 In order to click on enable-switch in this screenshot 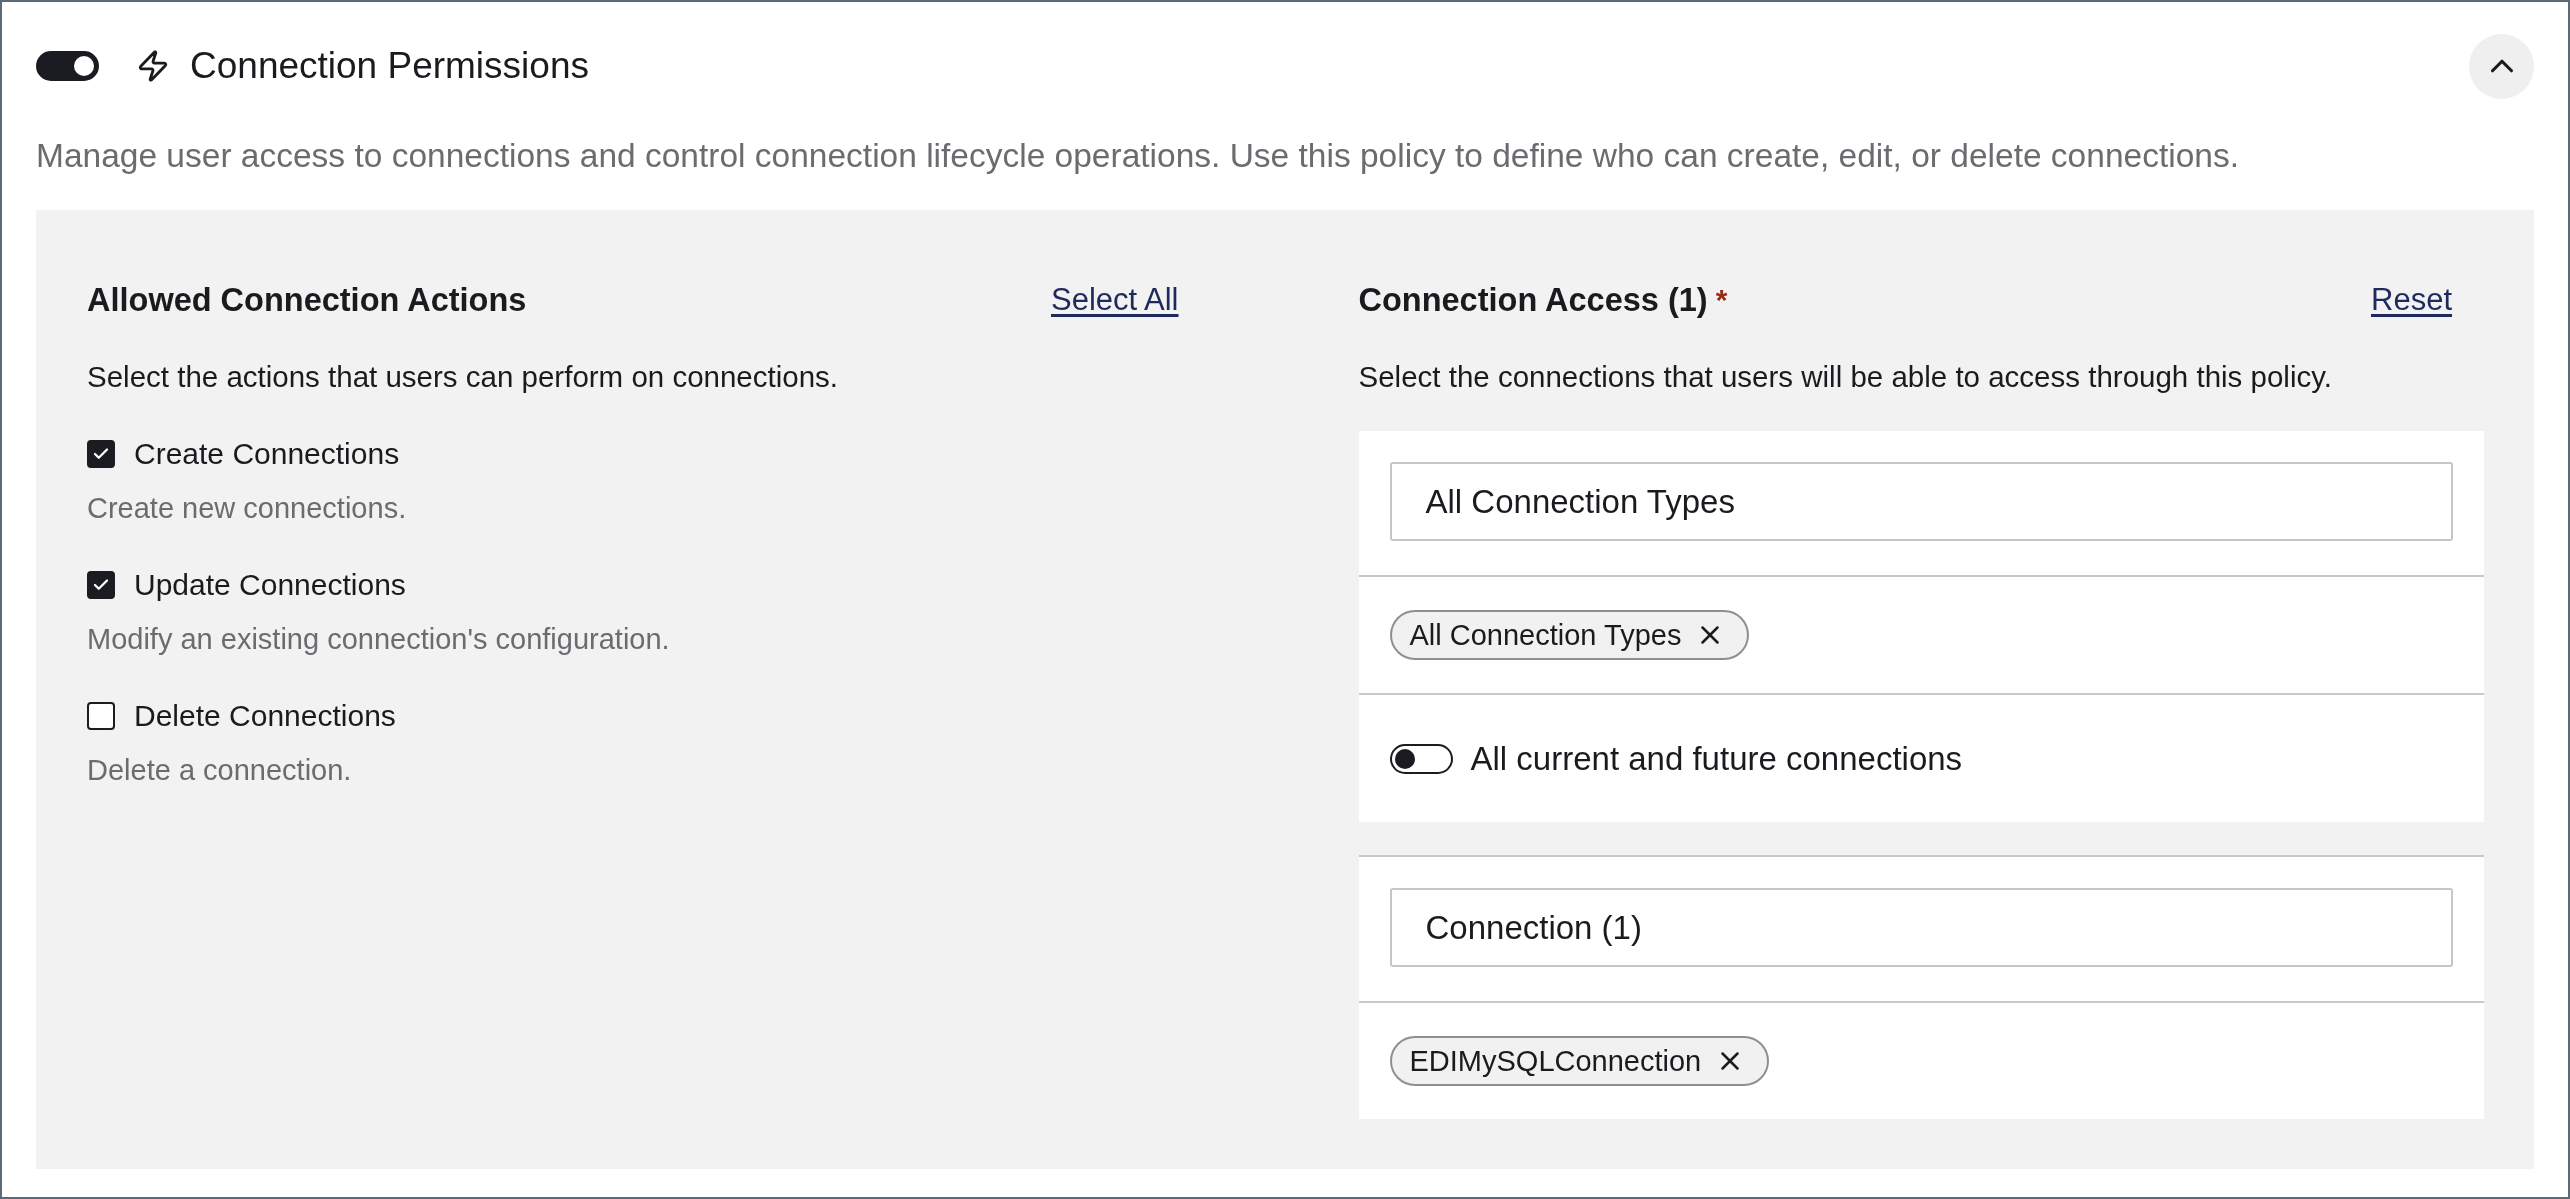, I will do `click(67, 66)`.